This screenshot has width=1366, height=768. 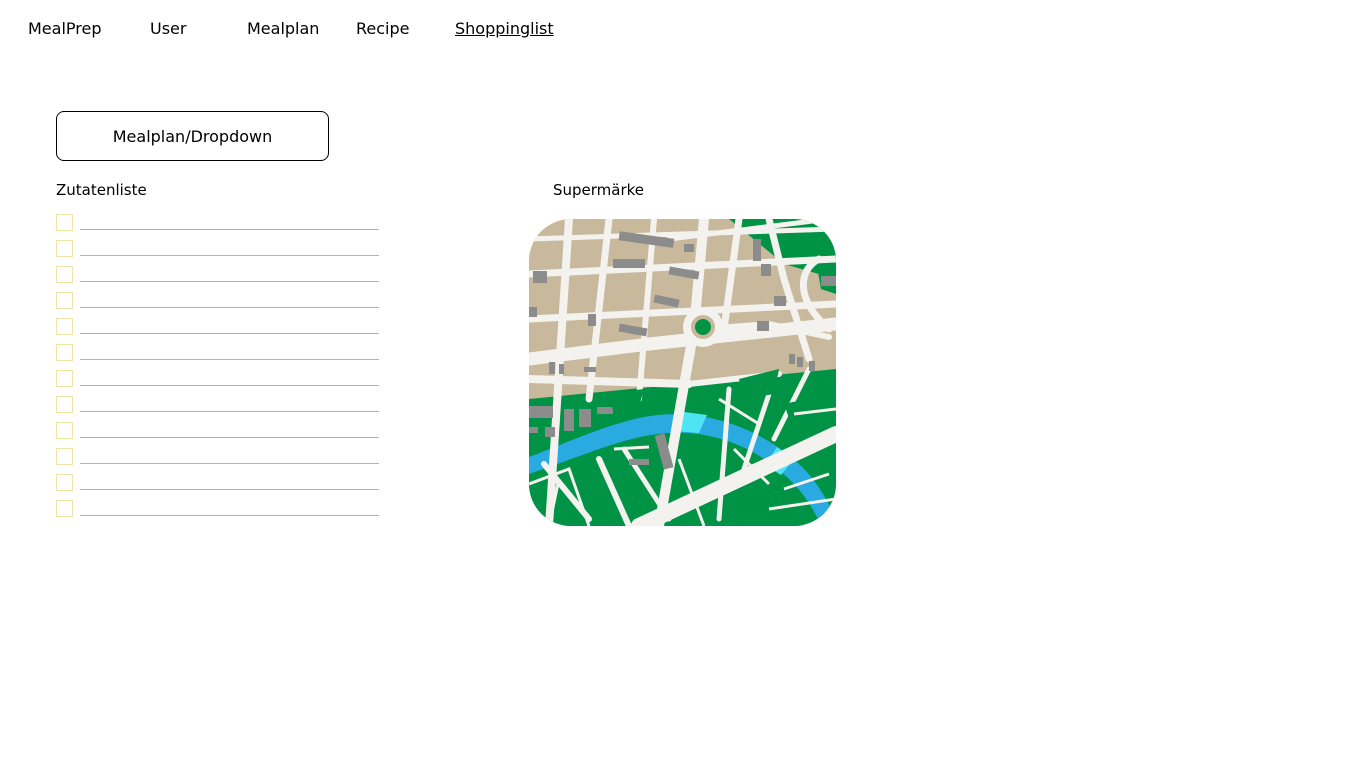 What do you see at coordinates (192, 136) in the screenshot?
I see `mealplan-dropdown: Mealplan/Dropdown` at bounding box center [192, 136].